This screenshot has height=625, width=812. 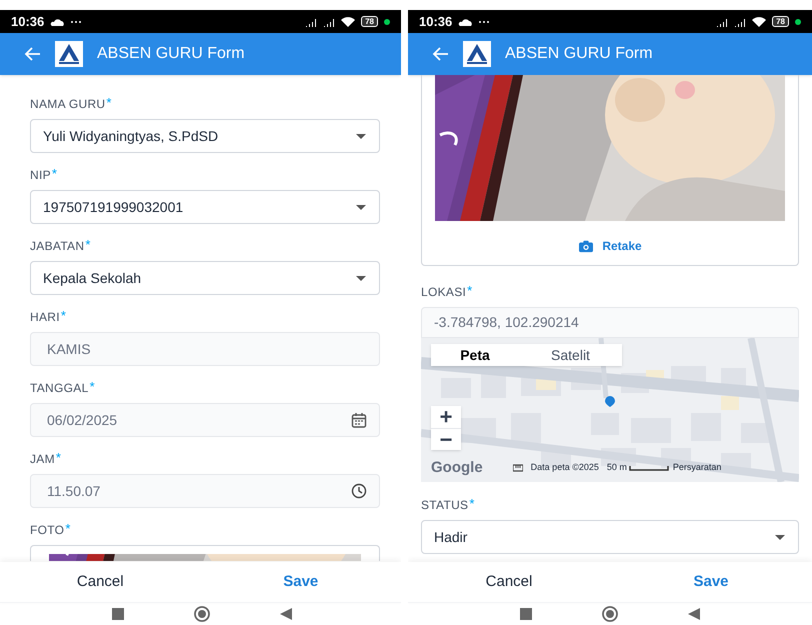 What do you see at coordinates (610, 246) in the screenshot?
I see `retake-button: Retake` at bounding box center [610, 246].